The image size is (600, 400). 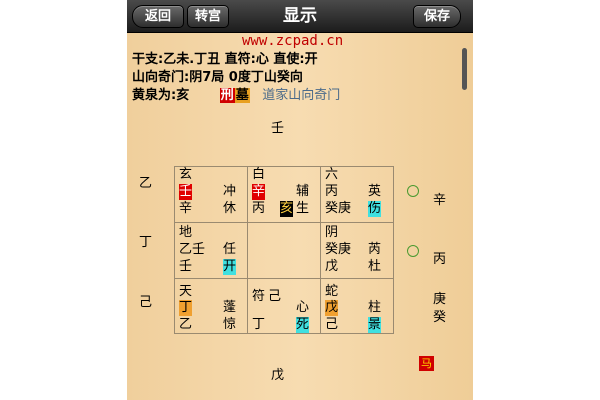 What do you see at coordinates (303, 325) in the screenshot?
I see `door-label: 死` at bounding box center [303, 325].